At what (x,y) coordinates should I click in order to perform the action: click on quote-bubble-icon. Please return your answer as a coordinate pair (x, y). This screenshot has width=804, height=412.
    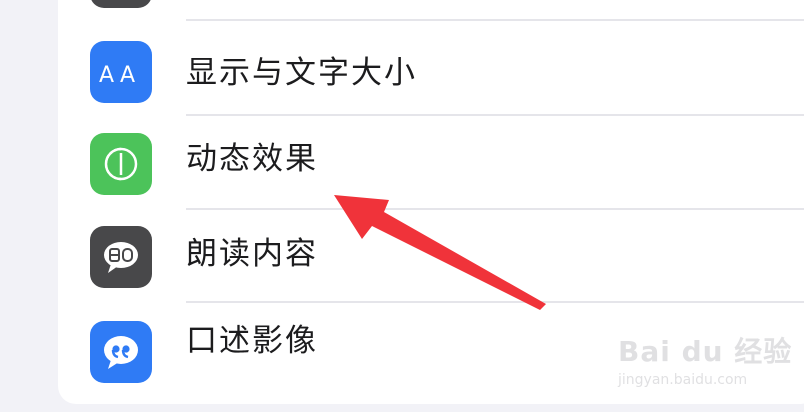
    Looking at the image, I should click on (121, 352).